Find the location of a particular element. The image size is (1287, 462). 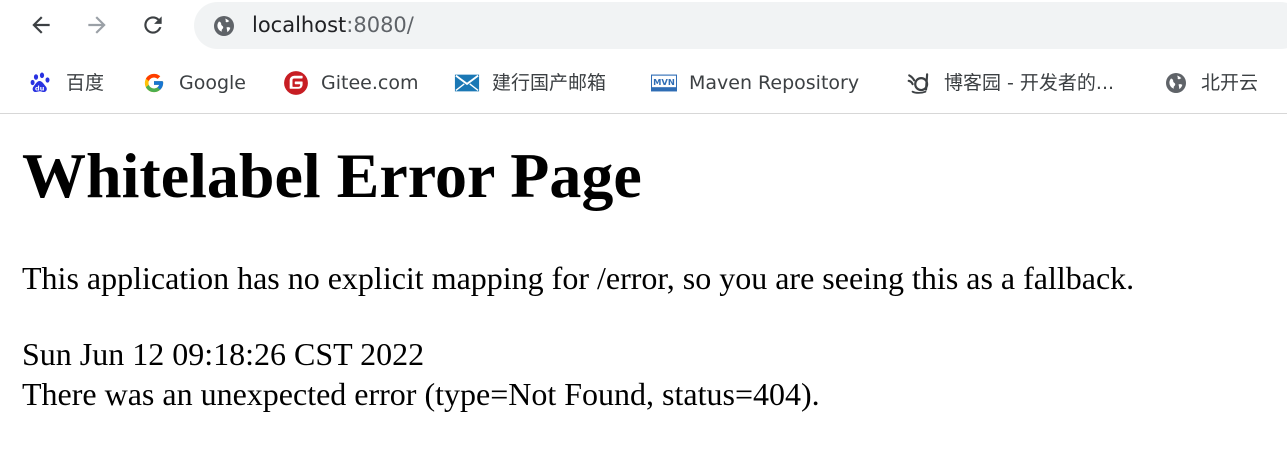

bookmark-label: 北开云 is located at coordinates (1230, 83).